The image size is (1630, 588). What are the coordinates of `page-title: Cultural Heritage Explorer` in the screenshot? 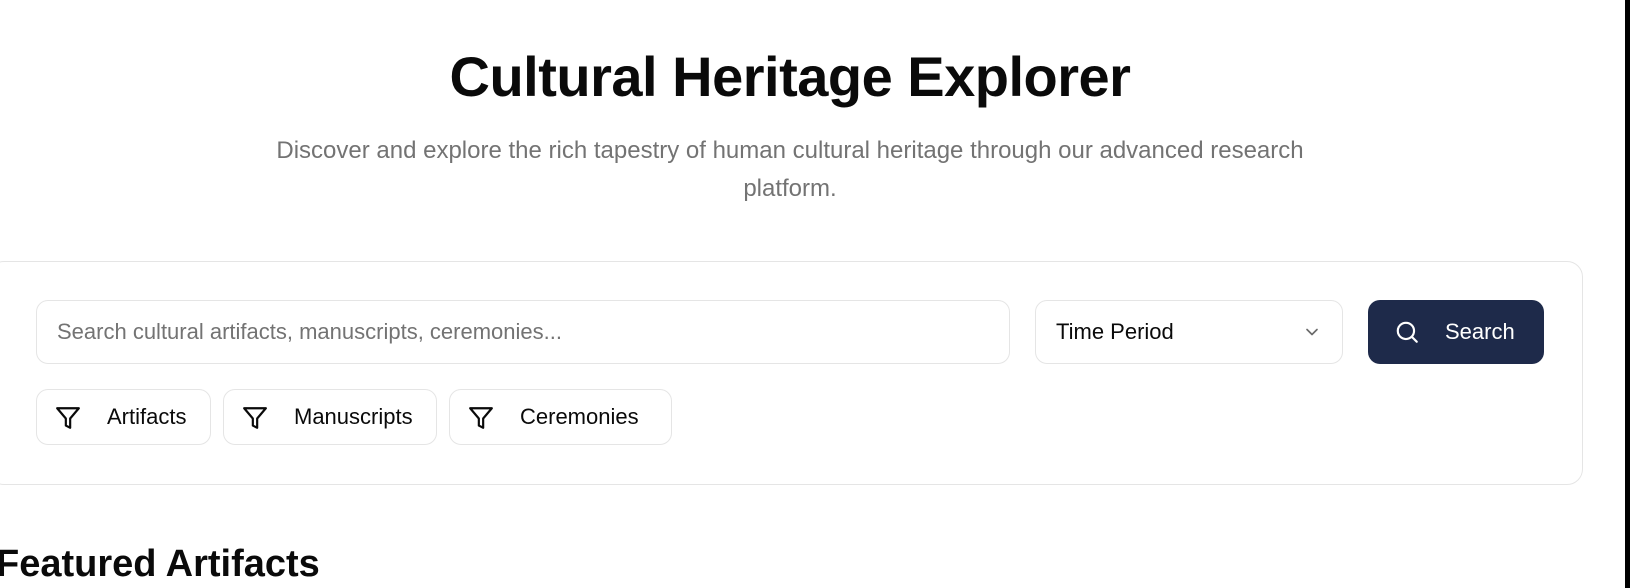 It's located at (790, 76).